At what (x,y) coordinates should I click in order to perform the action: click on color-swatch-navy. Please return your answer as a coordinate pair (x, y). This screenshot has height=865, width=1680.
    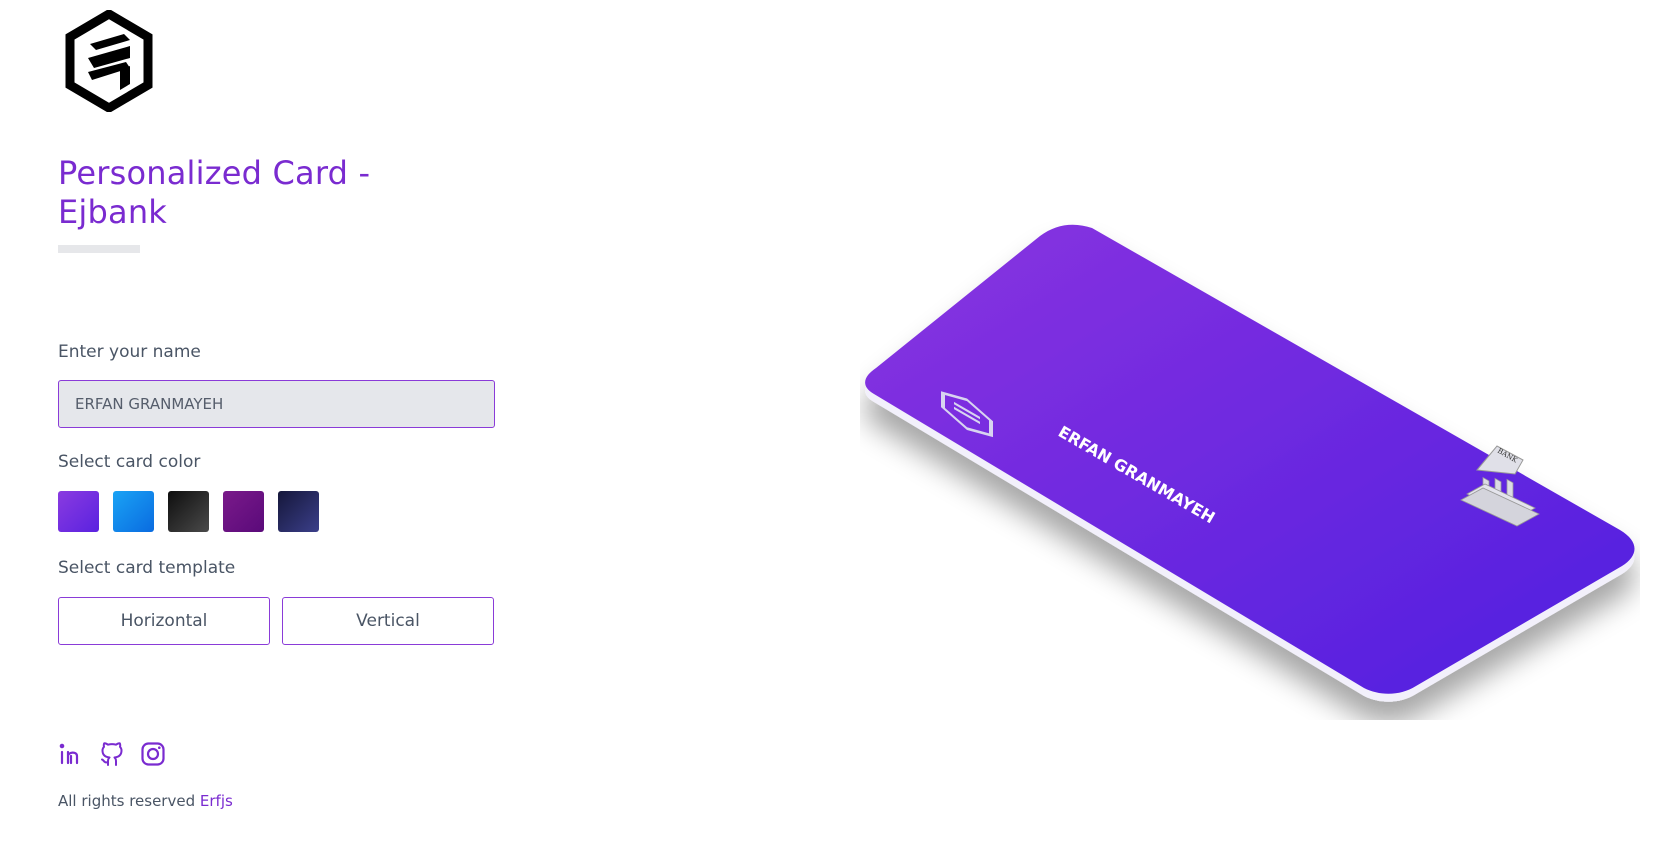
    Looking at the image, I should click on (298, 511).